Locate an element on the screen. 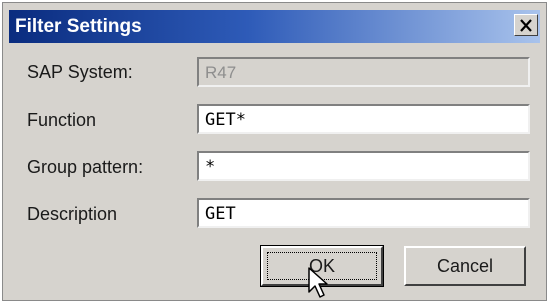 This screenshot has width=551, height=305. description-label: Description is located at coordinates (72, 214).